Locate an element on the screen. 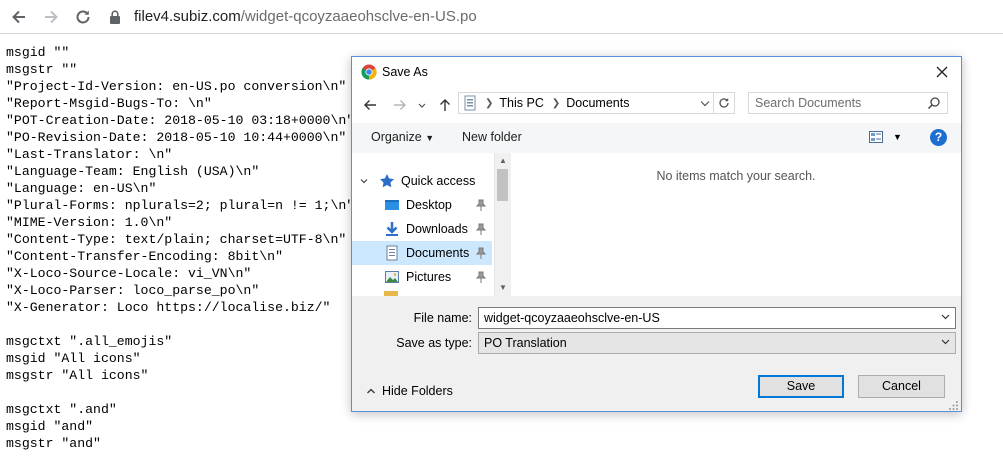 This screenshot has height=459, width=1003. file-name-input is located at coordinates (704, 318).